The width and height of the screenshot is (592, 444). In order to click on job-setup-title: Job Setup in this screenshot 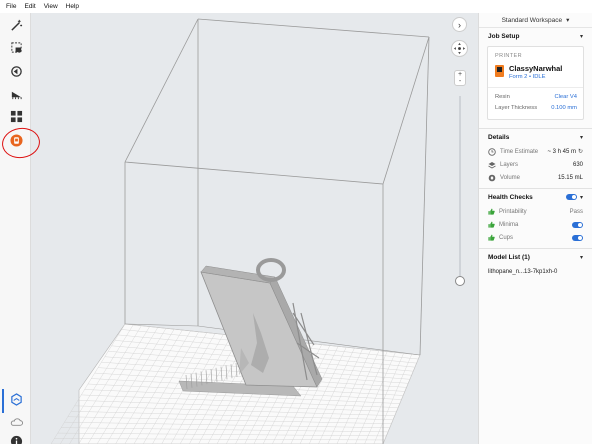, I will do `click(504, 36)`.